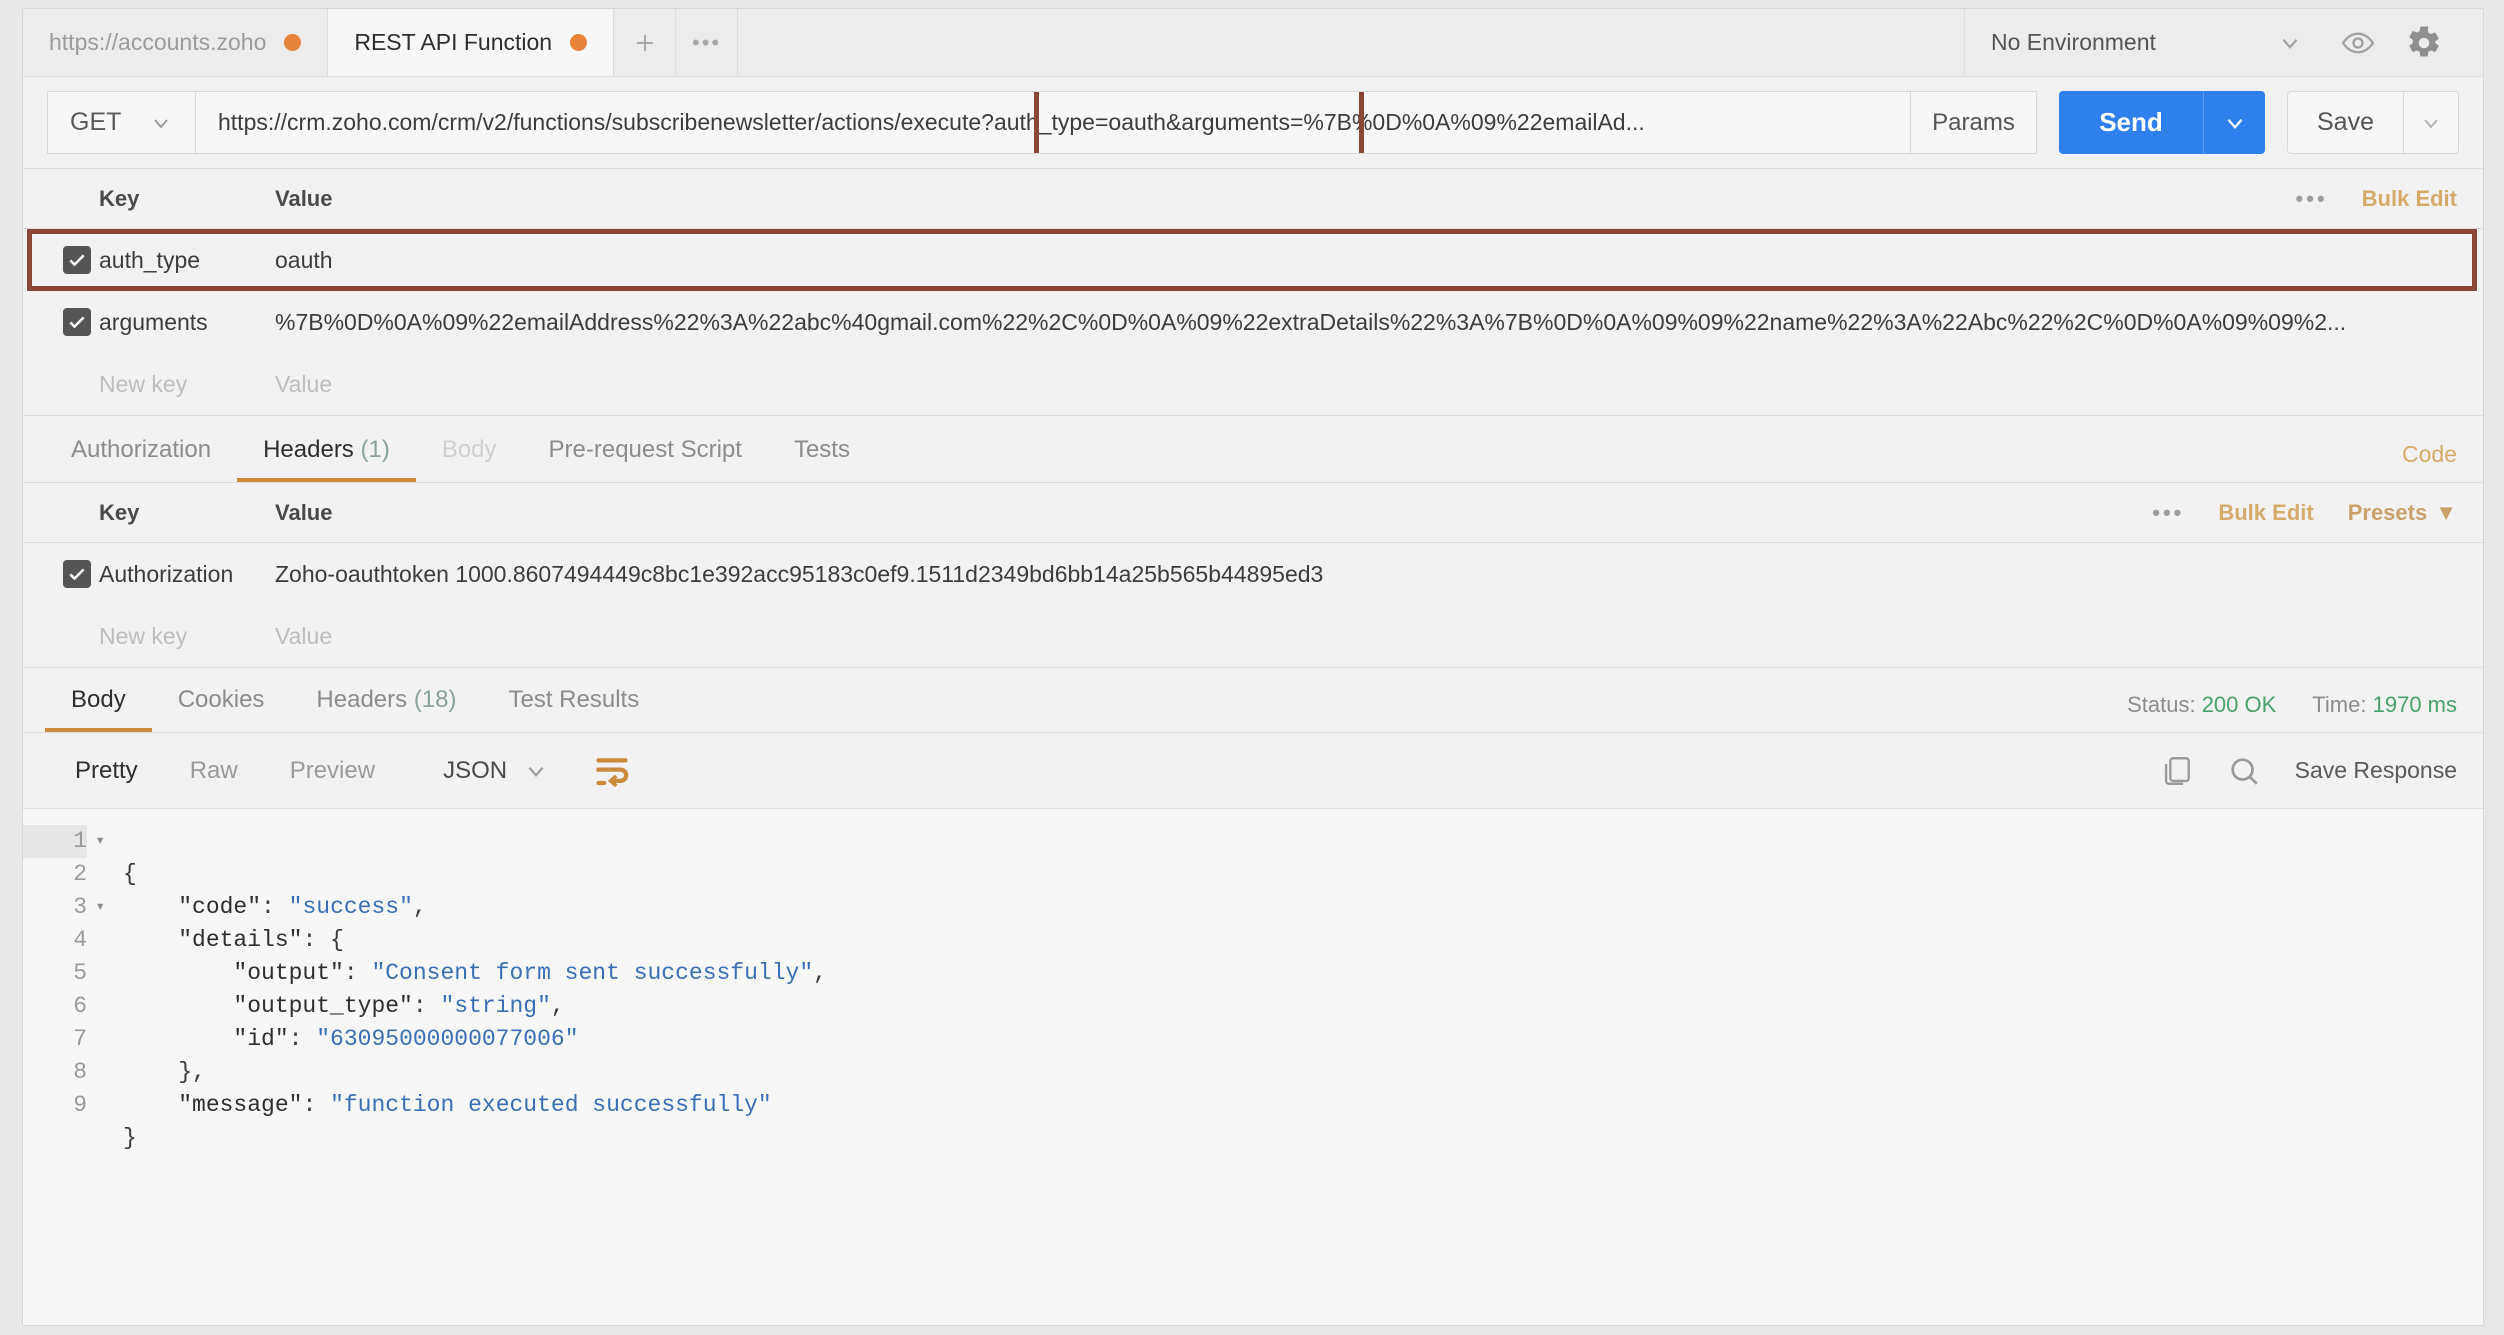  Describe the element at coordinates (221, 709) in the screenshot. I see `response-tab-cookies: Cookies` at that location.